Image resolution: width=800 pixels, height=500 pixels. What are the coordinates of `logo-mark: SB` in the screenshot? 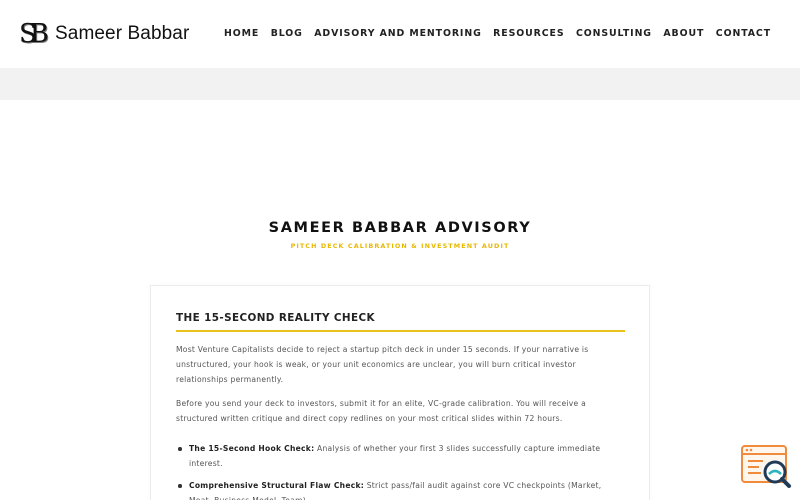 It's located at (34, 34).